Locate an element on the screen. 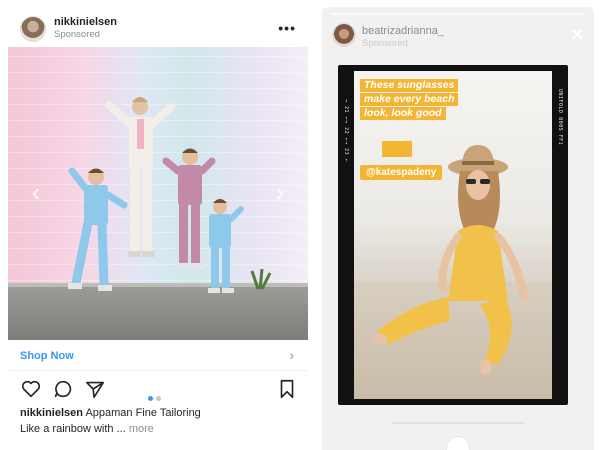 The height and width of the screenshot is (450, 600). shop-now-button: Shop Now is located at coordinates (47, 356).